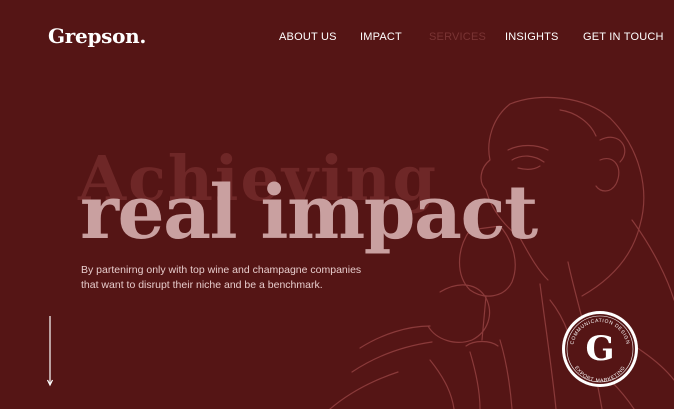  I want to click on illustration-sleeve-folds, so click(471, 374).